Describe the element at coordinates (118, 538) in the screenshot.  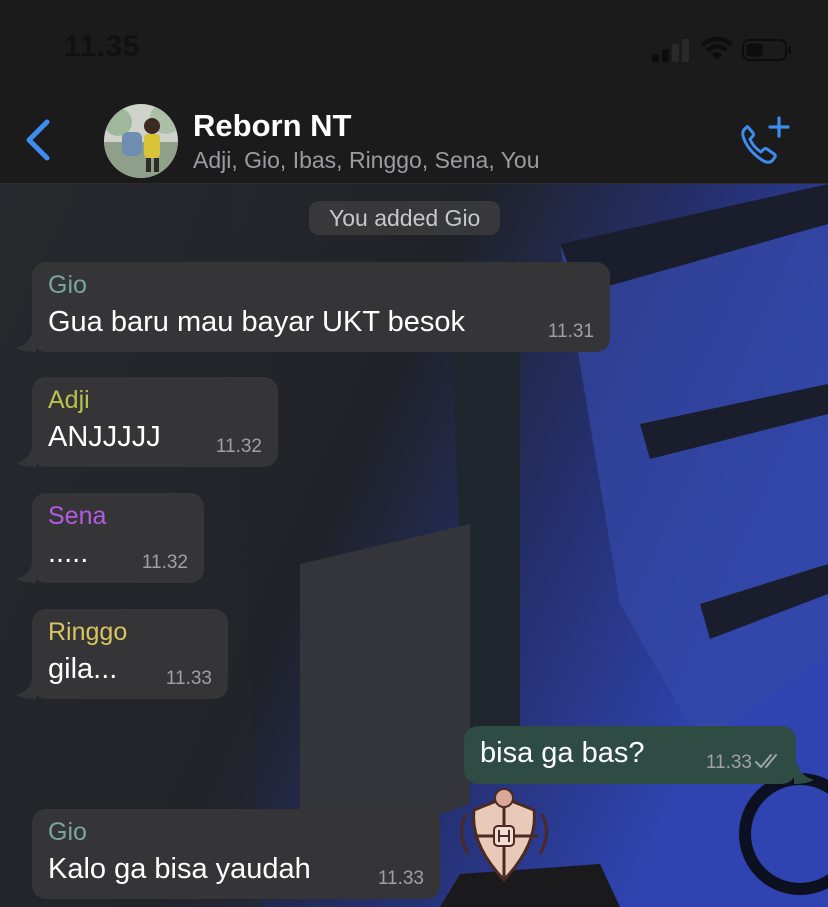
I see `message-bubble: Sena ..... 11.32` at that location.